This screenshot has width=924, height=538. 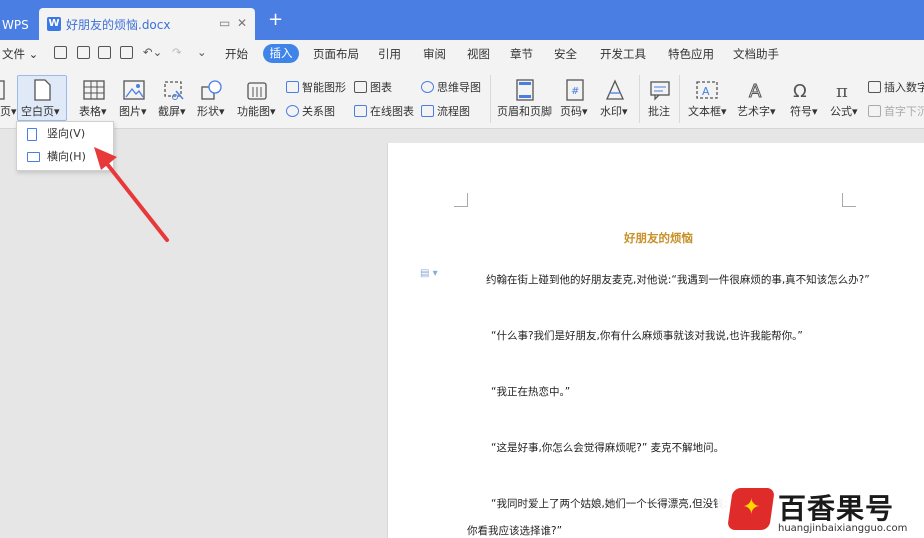 I want to click on brand-name: 百香果号, so click(x=836, y=508).